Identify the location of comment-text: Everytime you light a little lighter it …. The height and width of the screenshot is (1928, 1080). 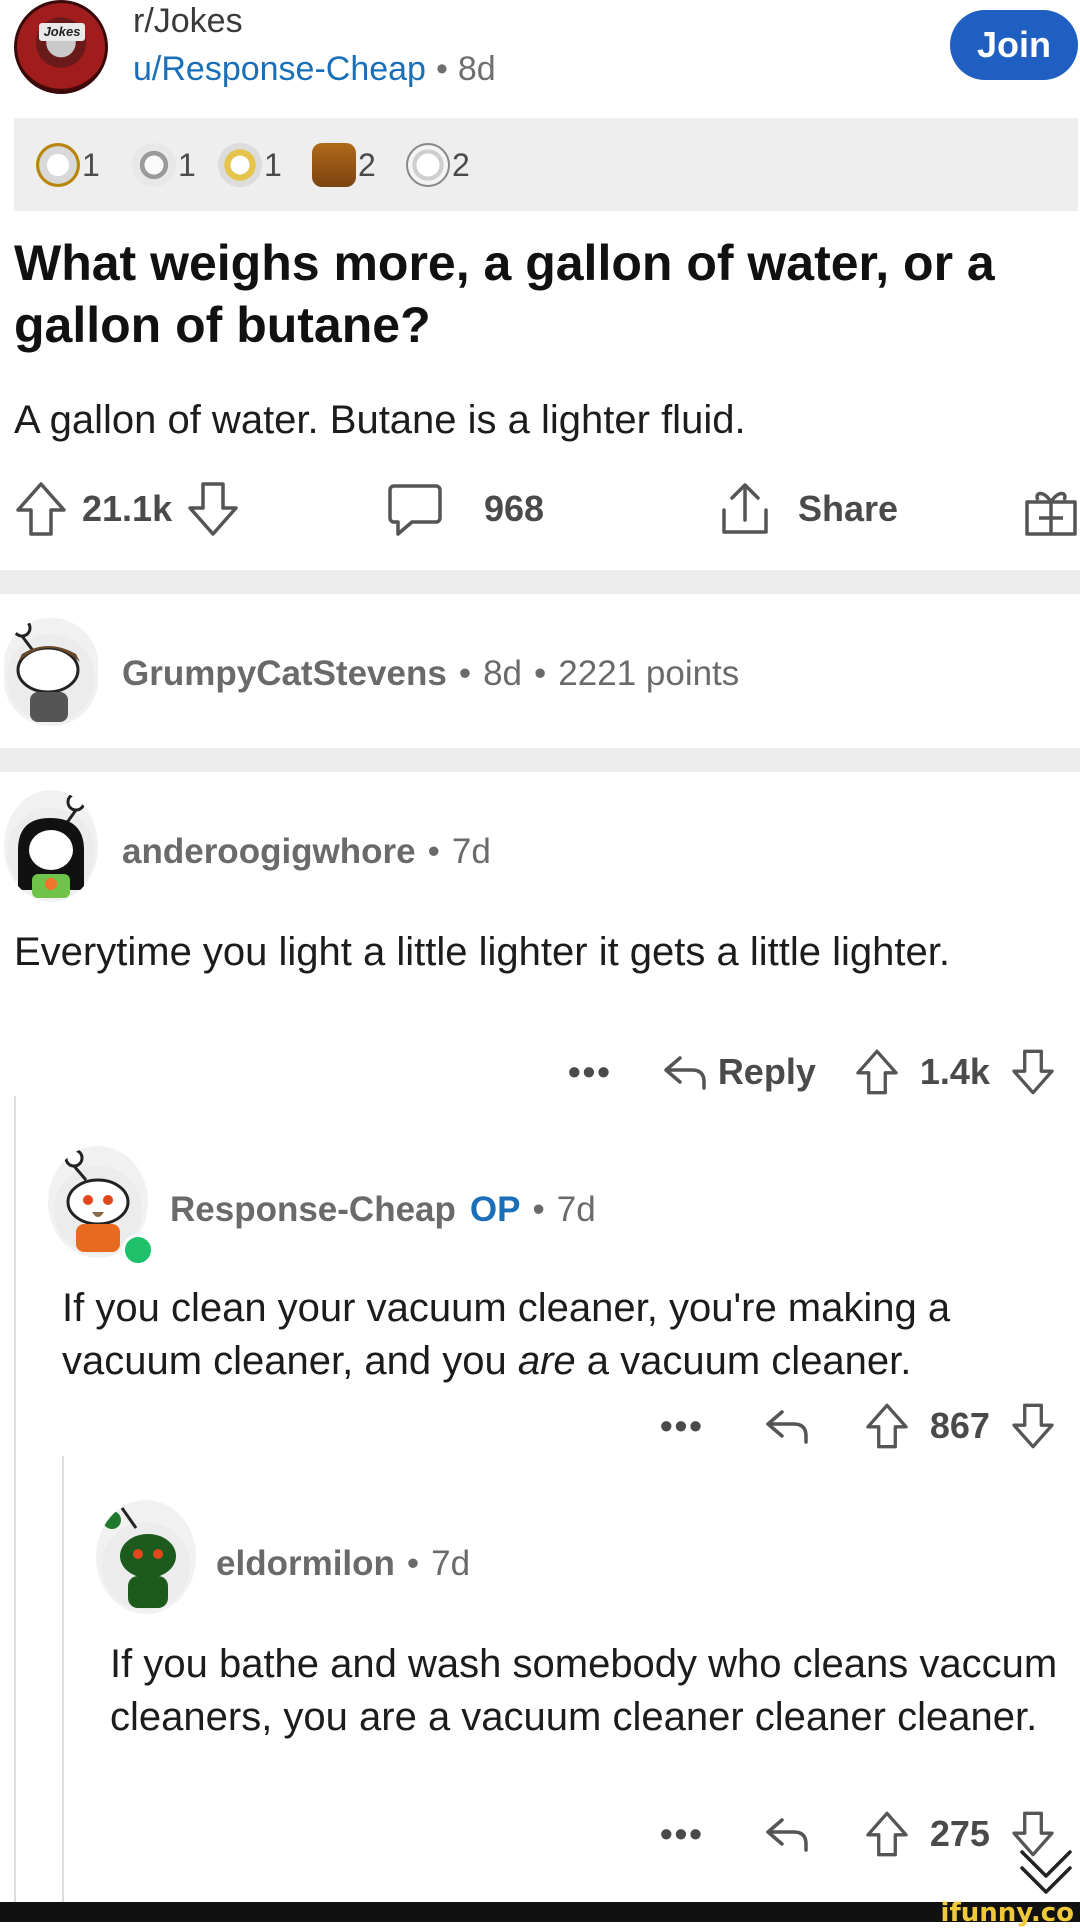
(482, 952).